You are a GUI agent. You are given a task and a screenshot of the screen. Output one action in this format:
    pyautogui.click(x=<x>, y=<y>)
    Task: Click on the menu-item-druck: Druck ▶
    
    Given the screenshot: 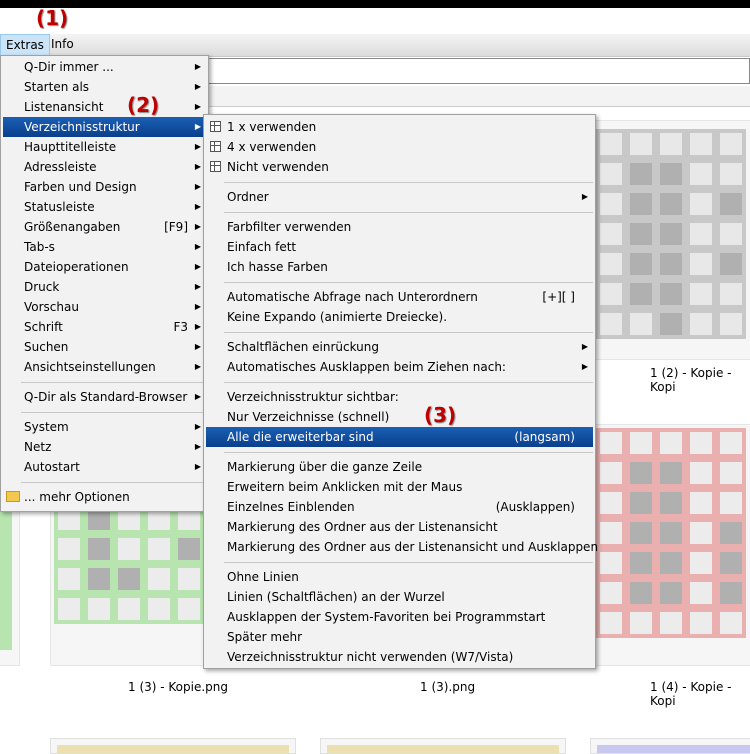 What is the action you would take?
    pyautogui.click(x=104, y=287)
    